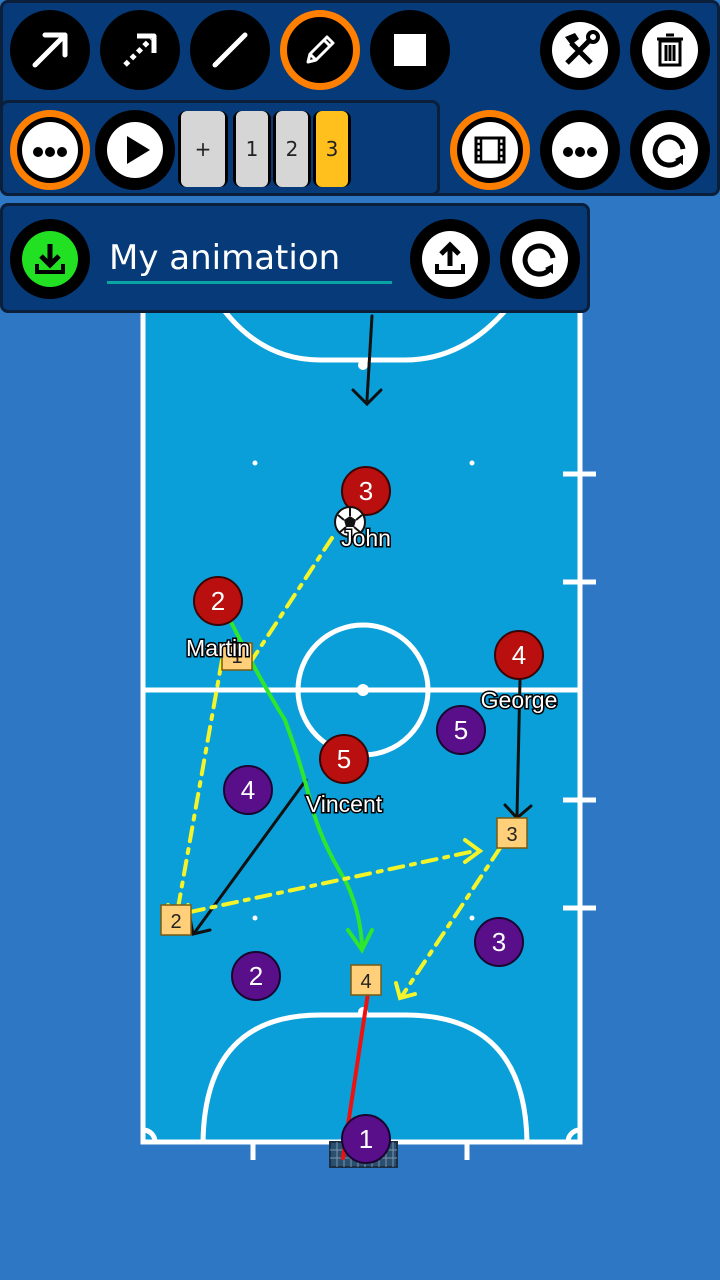  I want to click on frame-label-1: 1, so click(252, 149).